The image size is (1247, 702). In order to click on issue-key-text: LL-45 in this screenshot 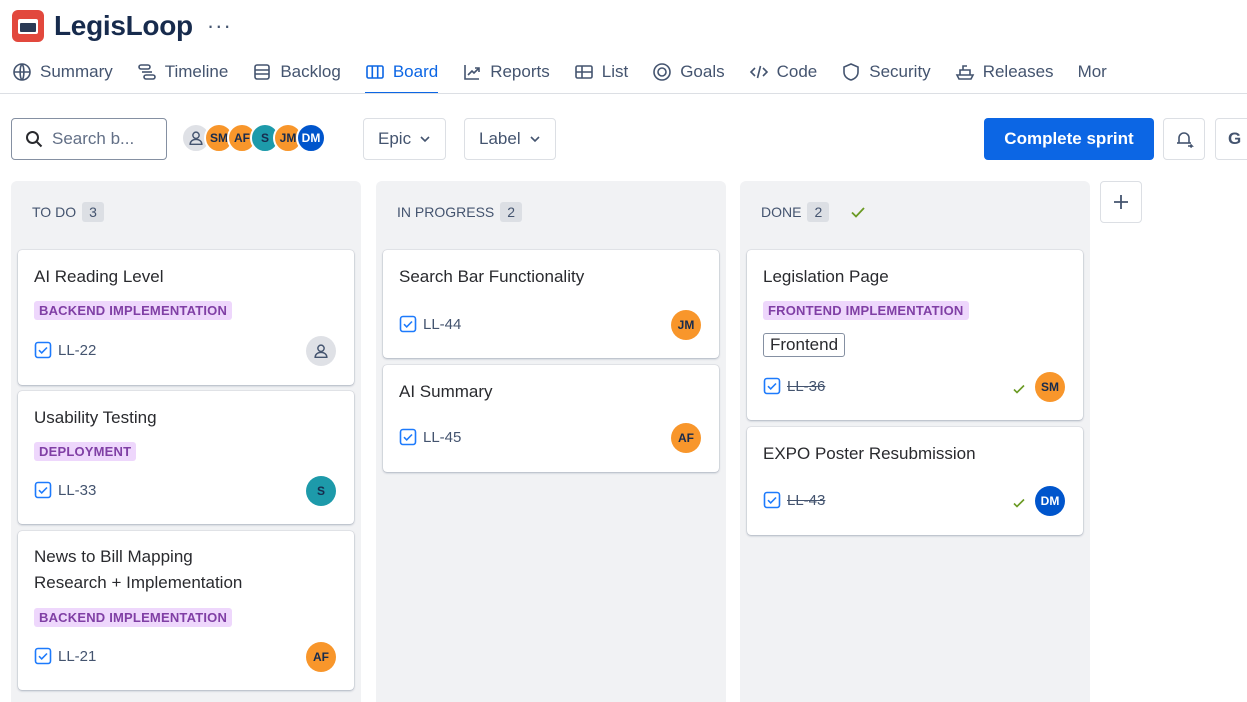, I will do `click(442, 437)`.